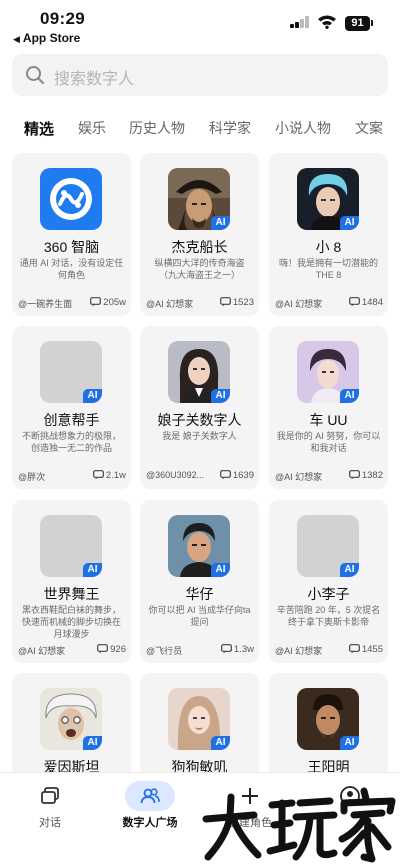 The width and height of the screenshot is (400, 865). What do you see at coordinates (115, 475) in the screenshot?
I see `chat-count-value: 2.1w` at bounding box center [115, 475].